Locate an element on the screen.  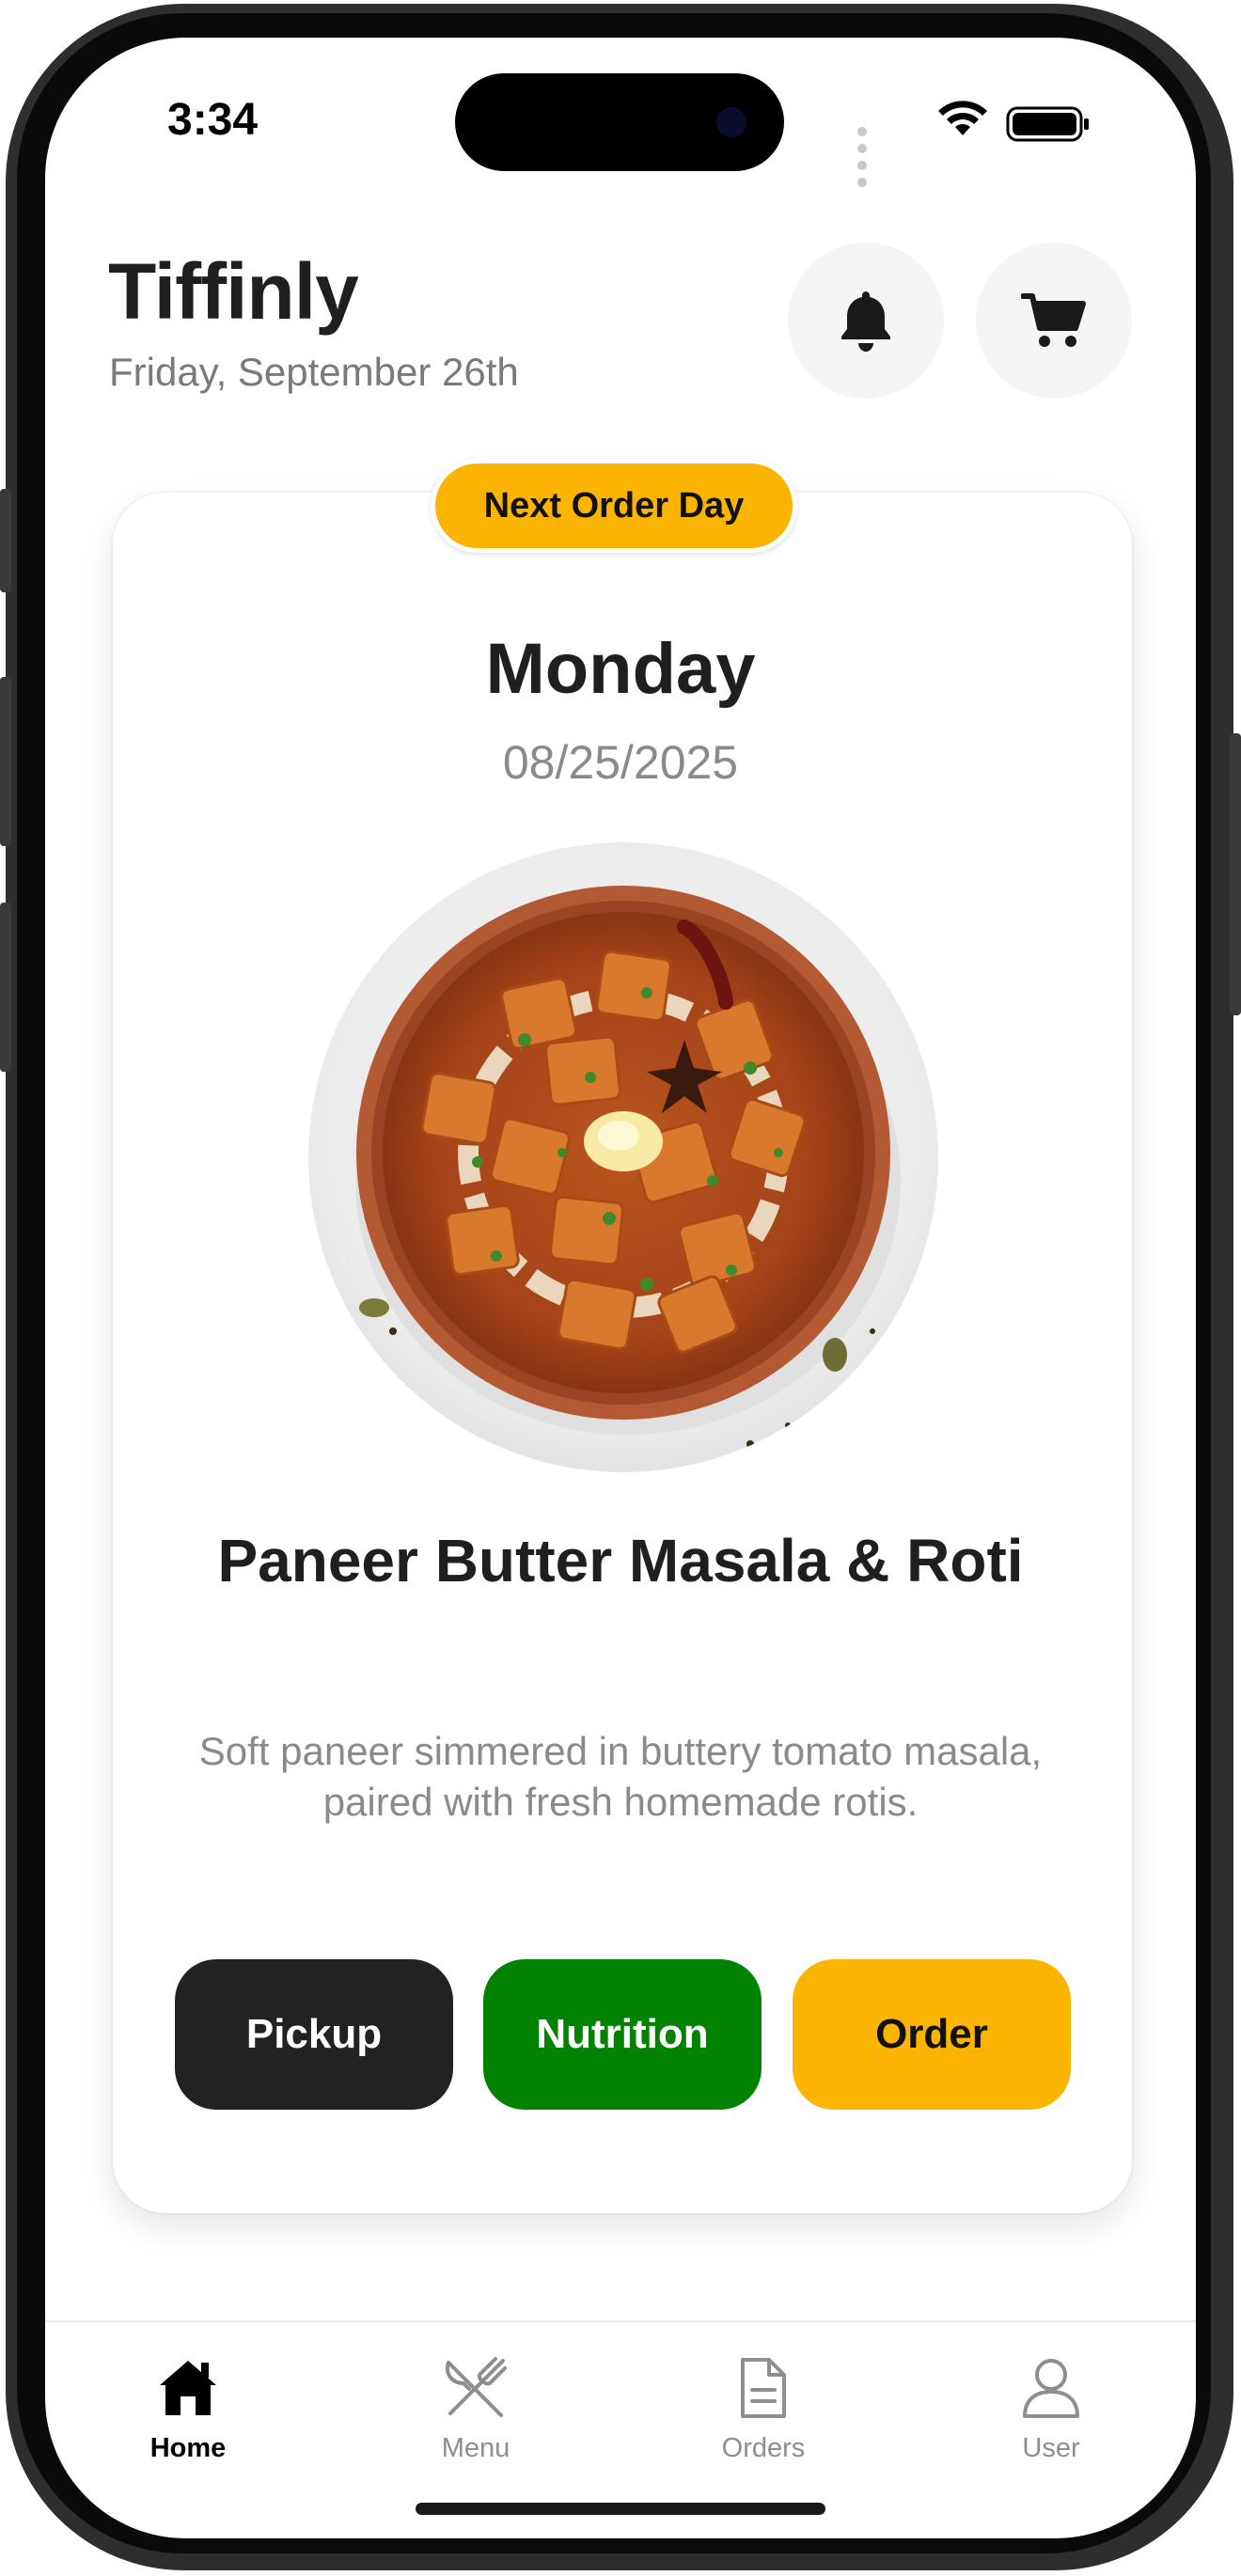
tab-menu: Menu is located at coordinates (476, 2407).